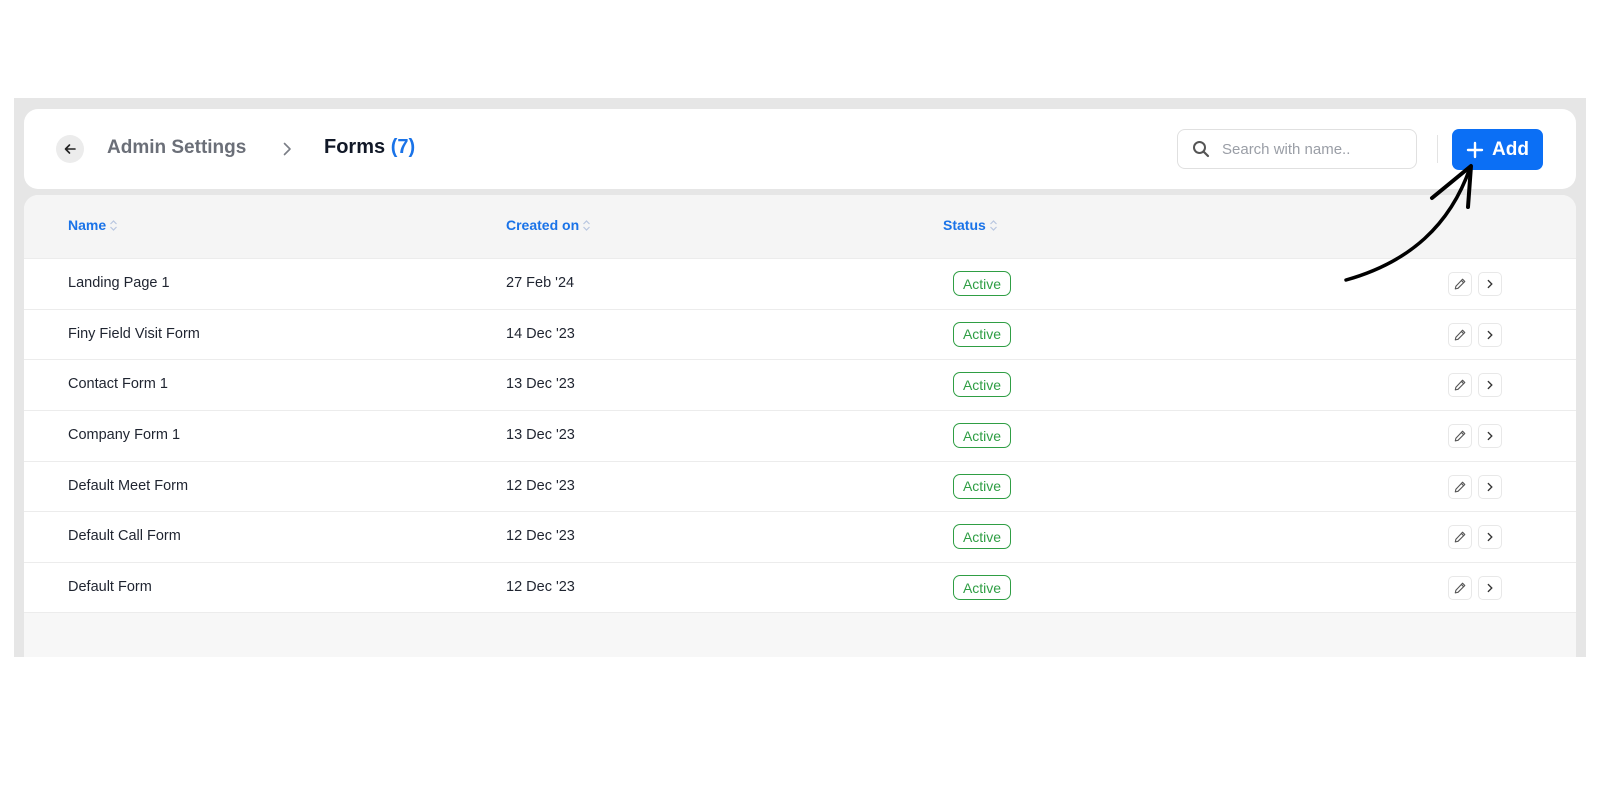 Image resolution: width=1600 pixels, height=790 pixels. I want to click on table-row: Default Call Form 12 Dec '23 Active, so click(800, 536).